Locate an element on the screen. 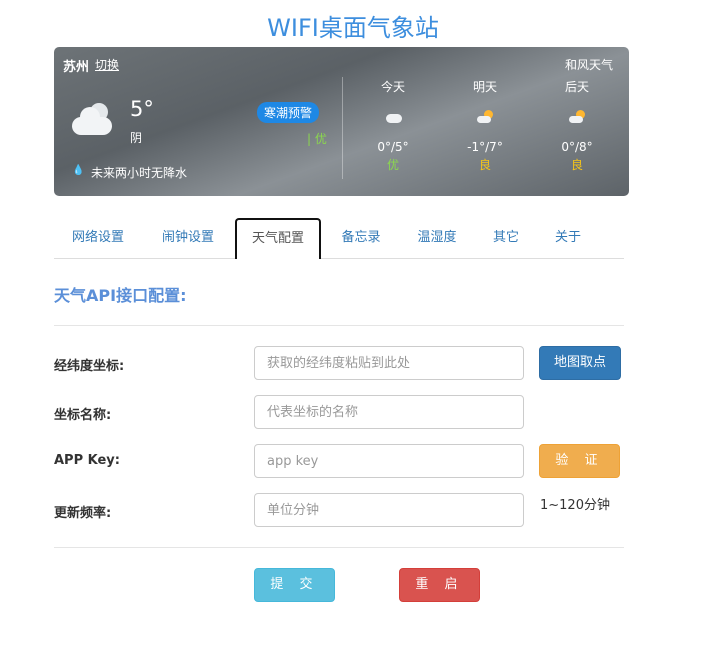 The height and width of the screenshot is (668, 706). forecast-temp-range: -1°/7° is located at coordinates (485, 147).